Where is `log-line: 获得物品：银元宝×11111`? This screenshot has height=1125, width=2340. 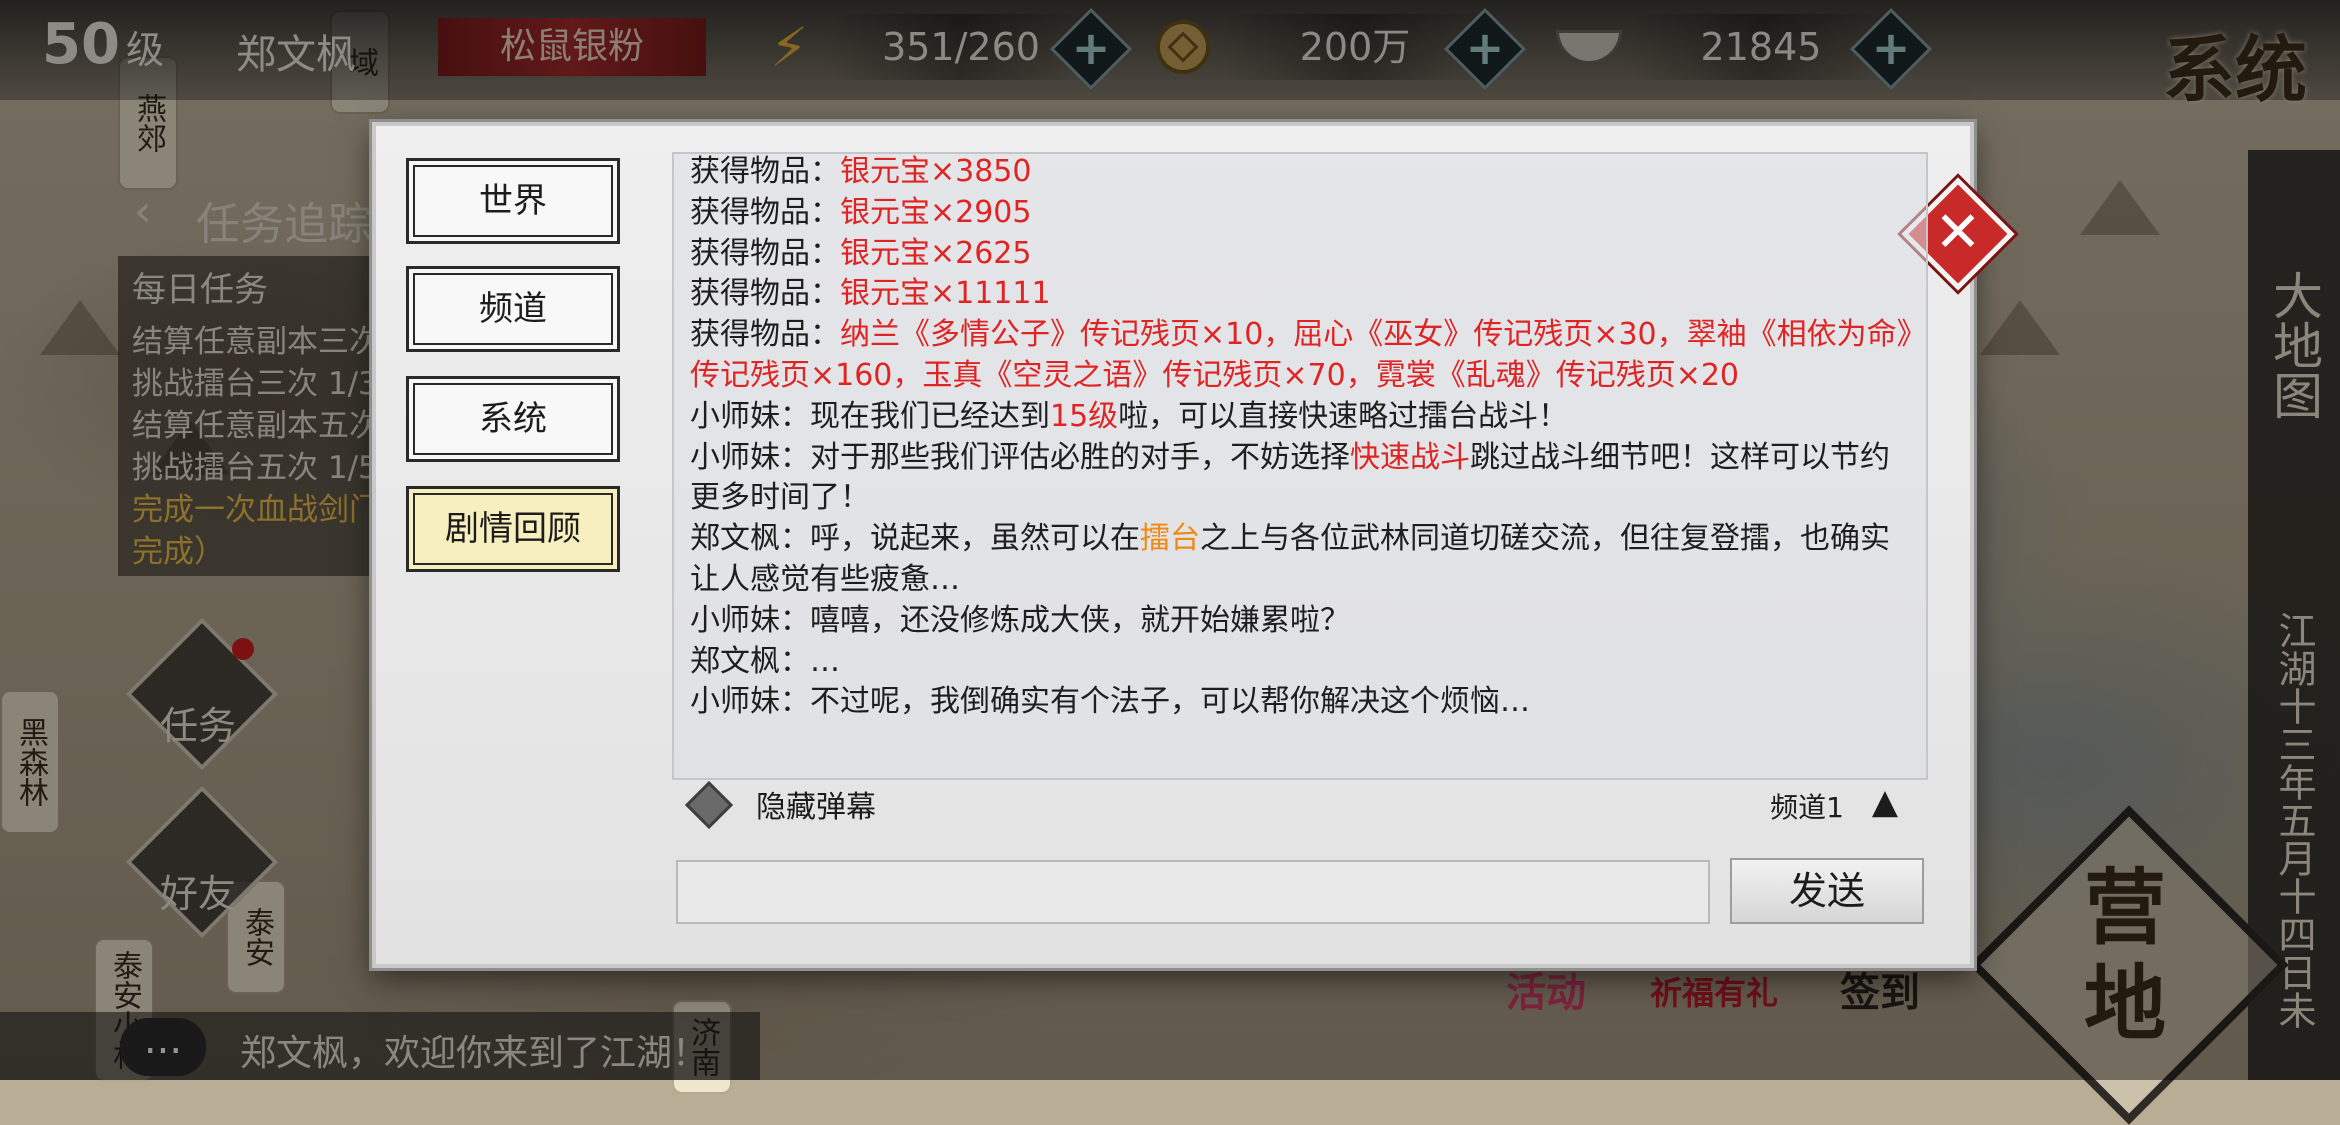 log-line: 获得物品：银元宝×11111 is located at coordinates (870, 294).